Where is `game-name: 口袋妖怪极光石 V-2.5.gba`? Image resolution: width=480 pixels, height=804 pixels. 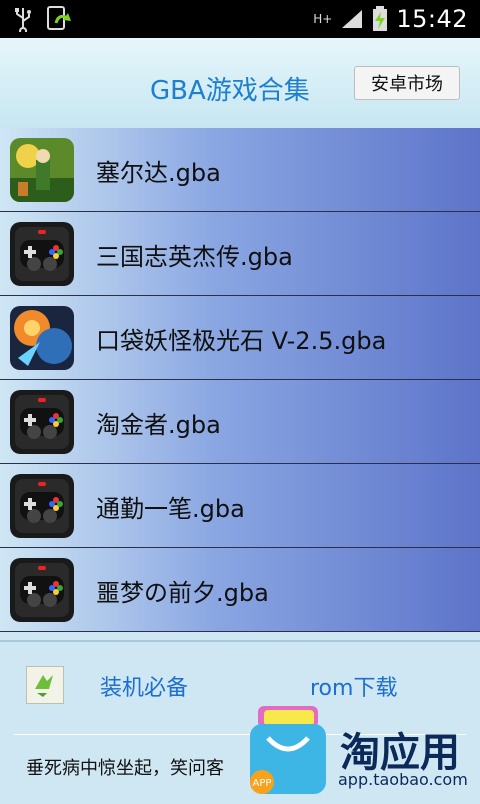 game-name: 口袋妖怪极光石 V-2.5.gba is located at coordinates (241, 340).